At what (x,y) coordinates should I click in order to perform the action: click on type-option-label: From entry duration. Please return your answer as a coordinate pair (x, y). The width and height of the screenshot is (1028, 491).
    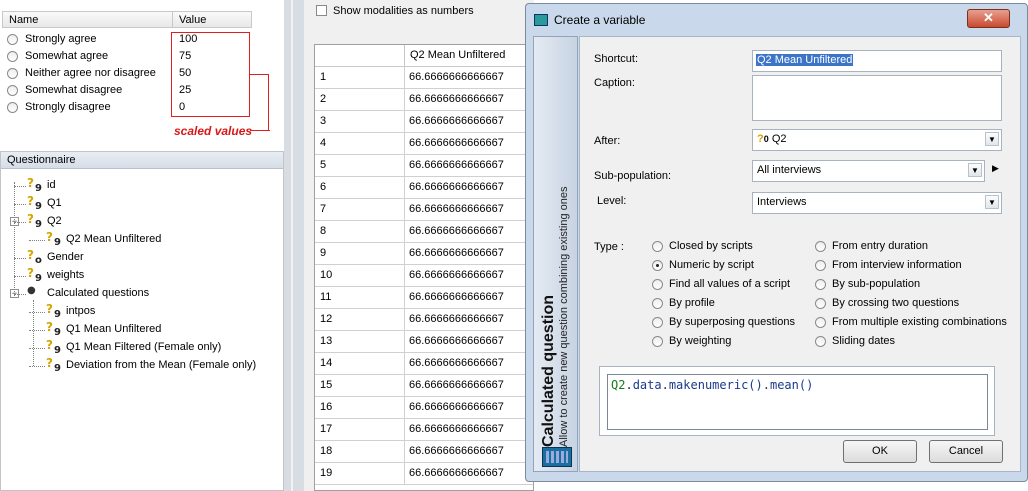
    Looking at the image, I should click on (880, 246).